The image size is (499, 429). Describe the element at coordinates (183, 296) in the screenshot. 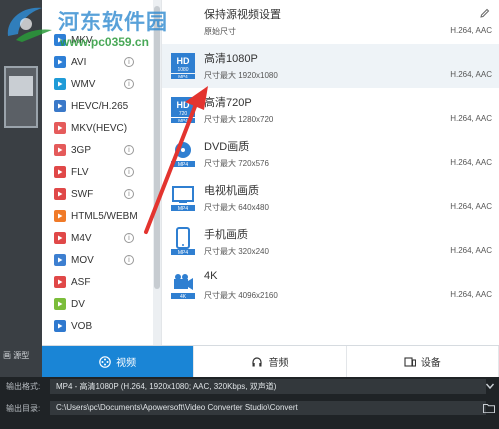

I see `format-badge-text: 4K` at that location.